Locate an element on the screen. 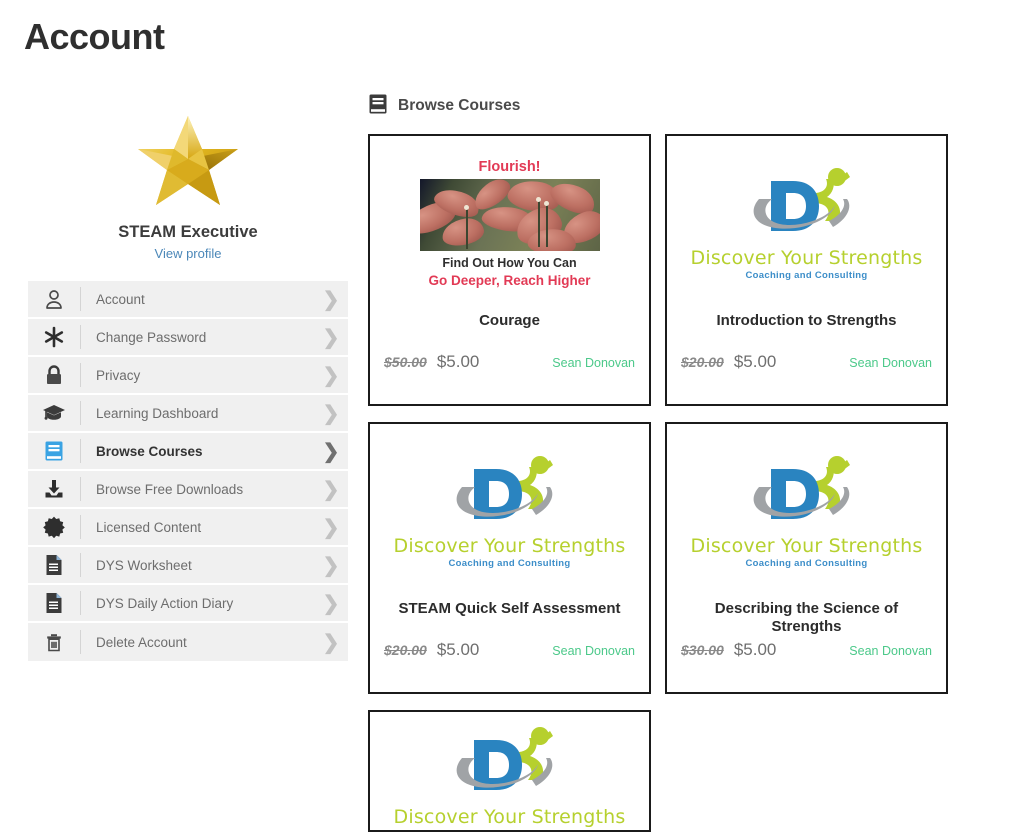 Image resolution: width=1024 pixels, height=832 pixels. page-title: Account is located at coordinates (94, 36).